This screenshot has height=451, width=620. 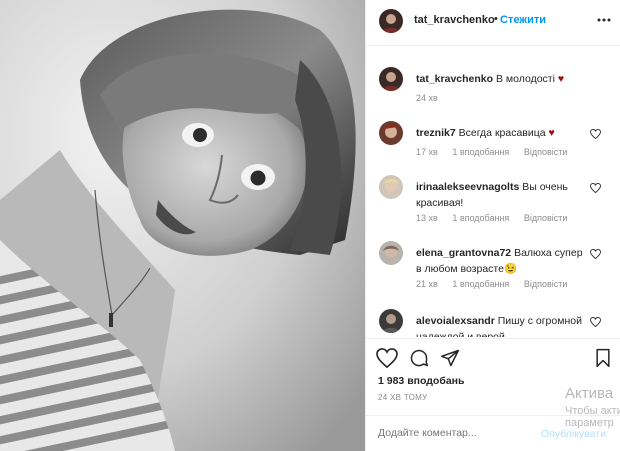 I want to click on action-bar, so click(x=493, y=356).